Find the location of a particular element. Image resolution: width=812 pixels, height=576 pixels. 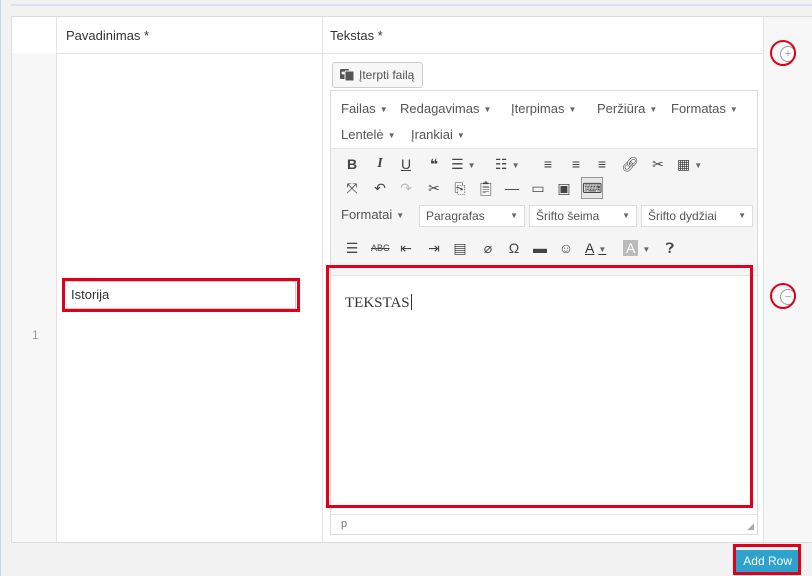

strikethrough-icon: ABC is located at coordinates (380, 248).